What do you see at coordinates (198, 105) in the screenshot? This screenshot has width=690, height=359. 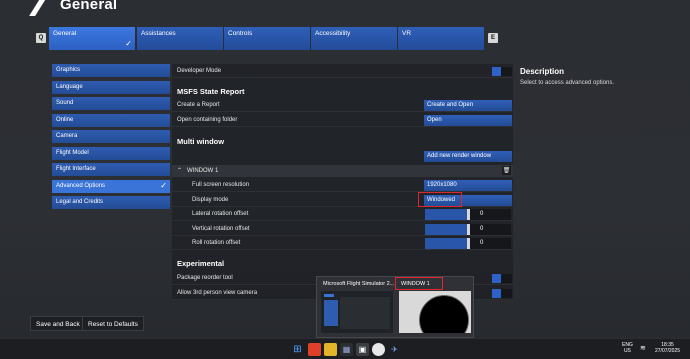 I see `create-report-label: Create a Report` at bounding box center [198, 105].